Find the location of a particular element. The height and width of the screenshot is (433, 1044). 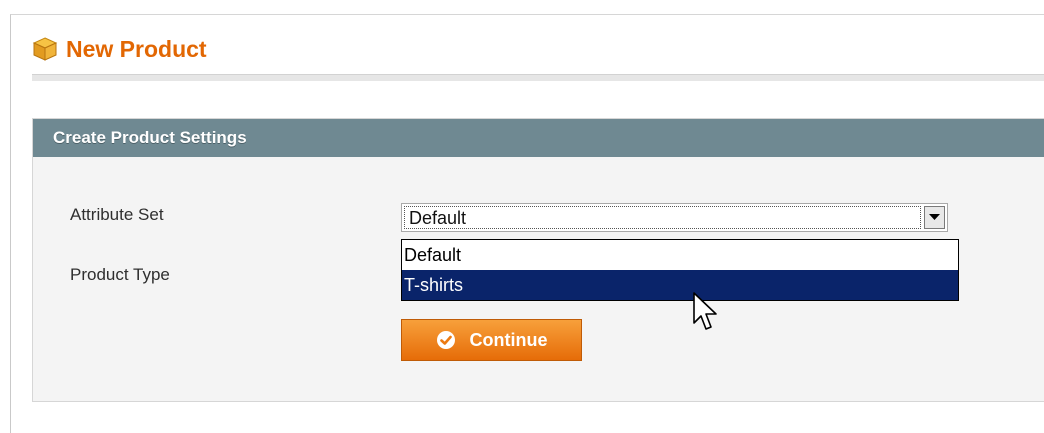

header-divider is located at coordinates (538, 77).